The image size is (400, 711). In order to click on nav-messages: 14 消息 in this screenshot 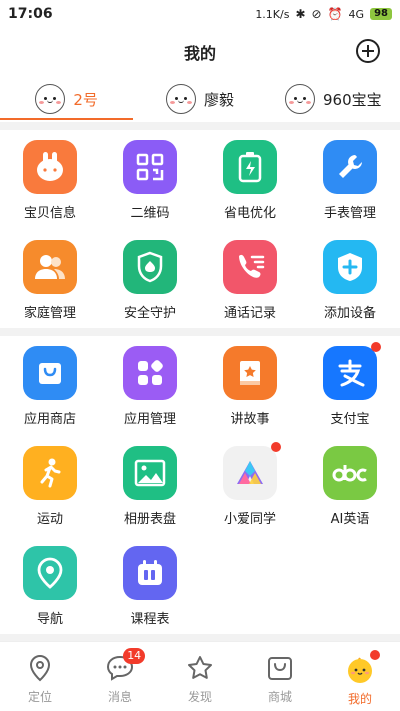, I will do `click(120, 676)`.